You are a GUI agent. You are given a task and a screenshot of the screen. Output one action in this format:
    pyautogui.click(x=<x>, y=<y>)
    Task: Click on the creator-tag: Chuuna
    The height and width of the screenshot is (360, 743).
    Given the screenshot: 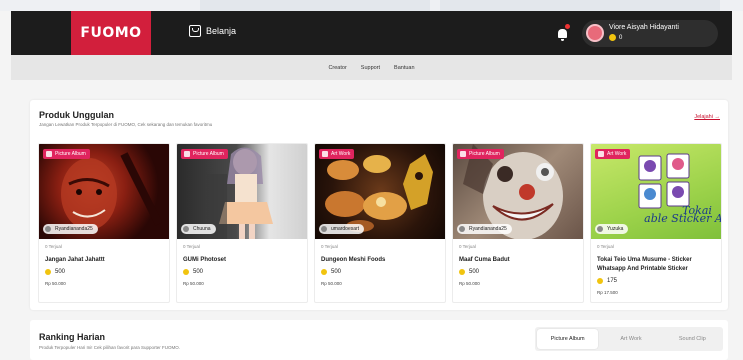 What is the action you would take?
    pyautogui.click(x=198, y=229)
    